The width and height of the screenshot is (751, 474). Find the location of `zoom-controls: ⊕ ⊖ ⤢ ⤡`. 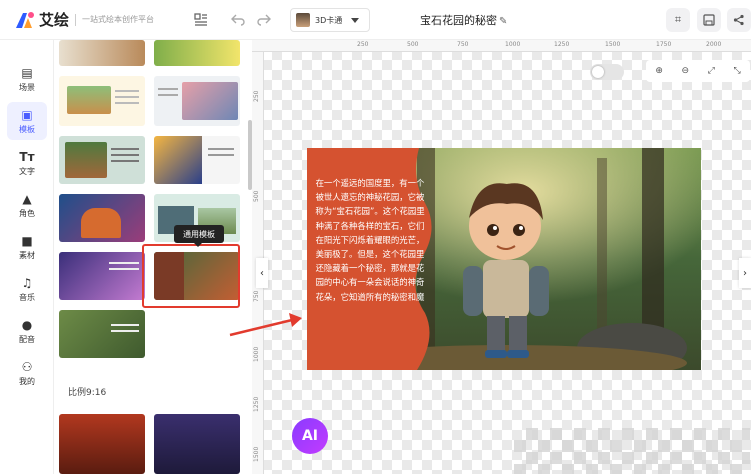

zoom-controls: ⊕ ⊖ ⤢ ⤡ is located at coordinates (698, 71).